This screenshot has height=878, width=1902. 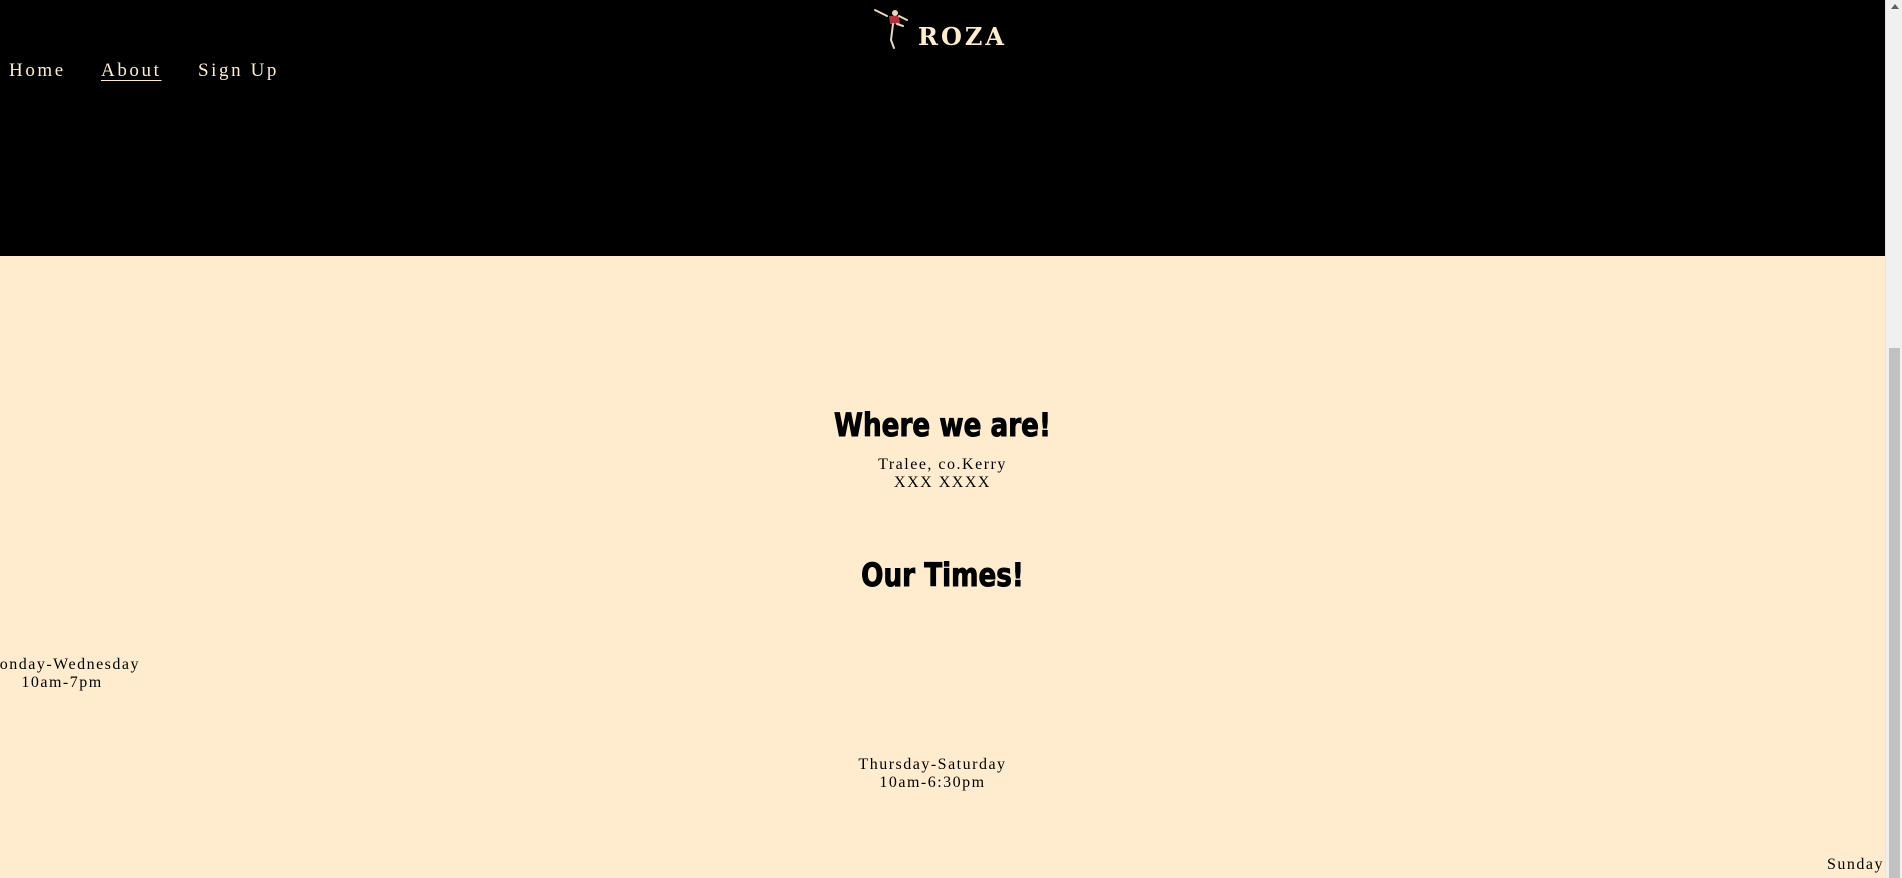 I want to click on brand-name: ROZA, so click(x=962, y=37).